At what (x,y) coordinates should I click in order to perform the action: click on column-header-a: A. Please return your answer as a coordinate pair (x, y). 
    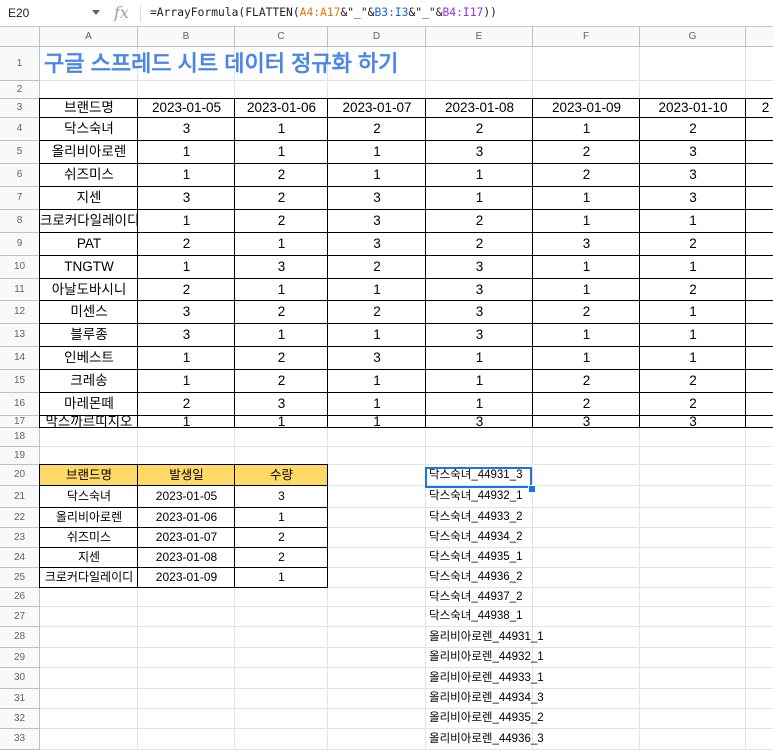
    Looking at the image, I should click on (89, 36).